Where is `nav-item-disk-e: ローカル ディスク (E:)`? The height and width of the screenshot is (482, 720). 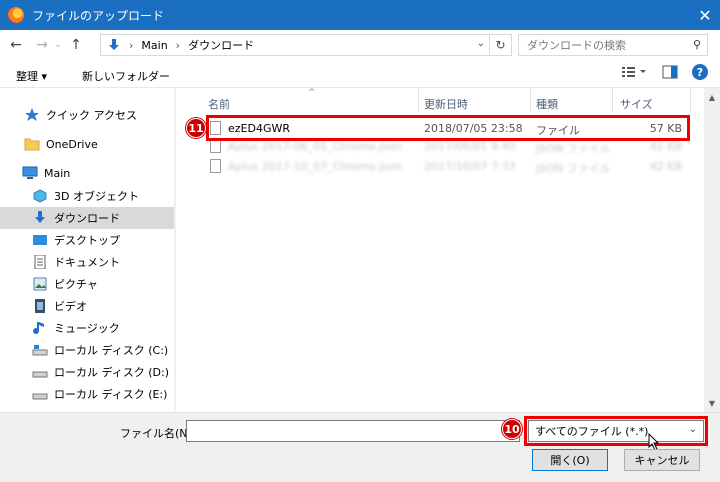 nav-item-disk-e: ローカル ディスク (E:) is located at coordinates (87, 394).